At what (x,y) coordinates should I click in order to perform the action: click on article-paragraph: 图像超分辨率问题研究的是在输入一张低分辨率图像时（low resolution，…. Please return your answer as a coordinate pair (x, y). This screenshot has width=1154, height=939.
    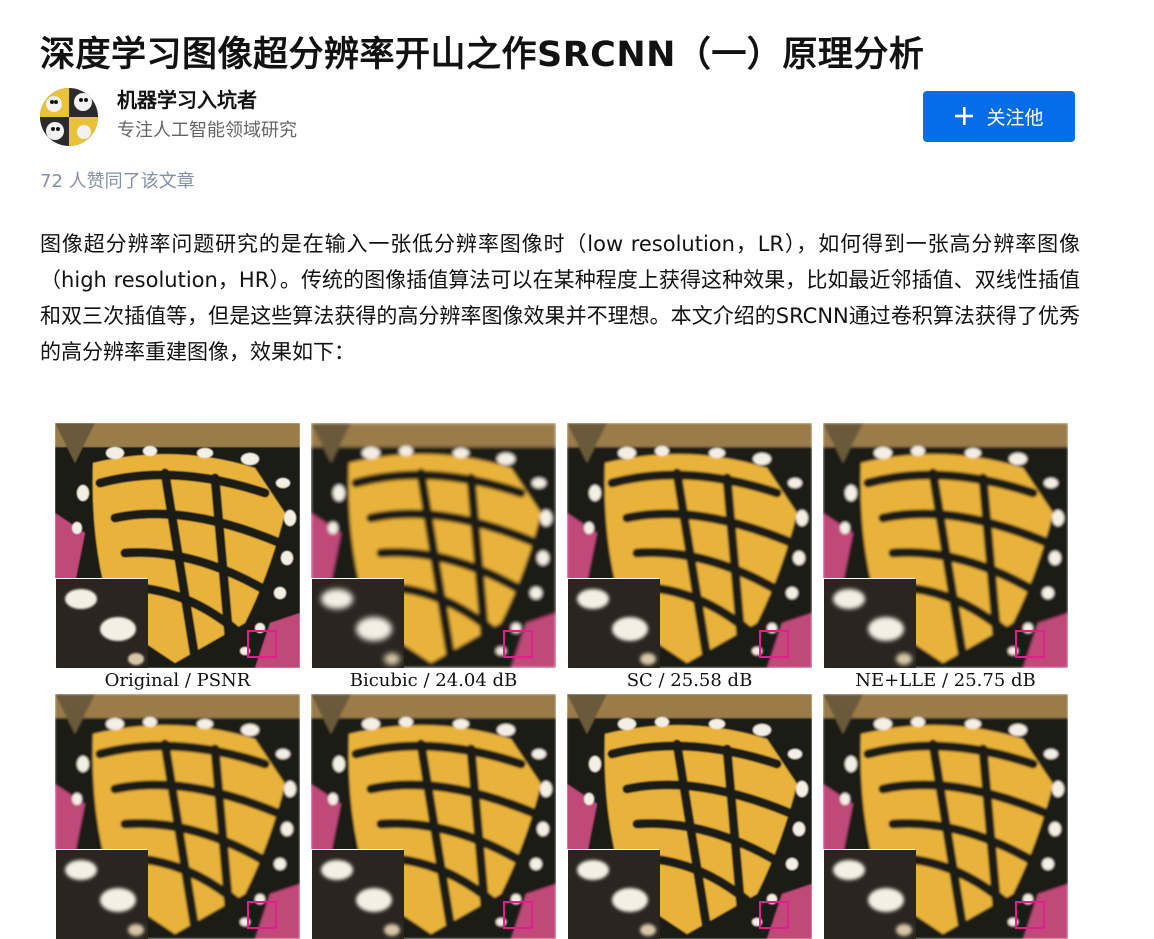
    Looking at the image, I should click on (560, 298).